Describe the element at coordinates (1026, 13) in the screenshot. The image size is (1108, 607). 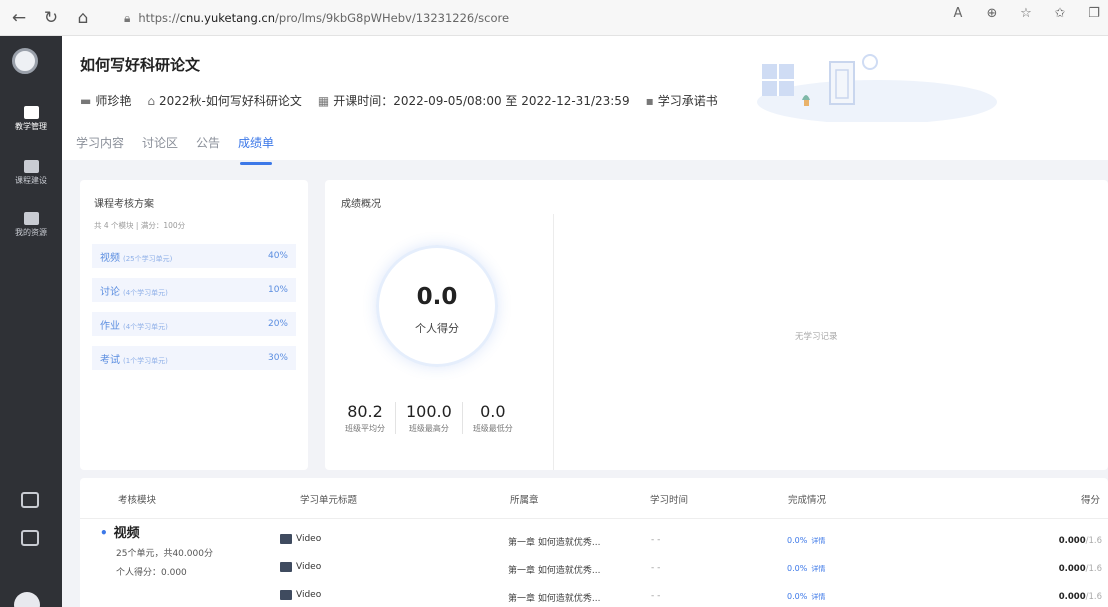
I see `favorite-add-icon: ☆` at that location.